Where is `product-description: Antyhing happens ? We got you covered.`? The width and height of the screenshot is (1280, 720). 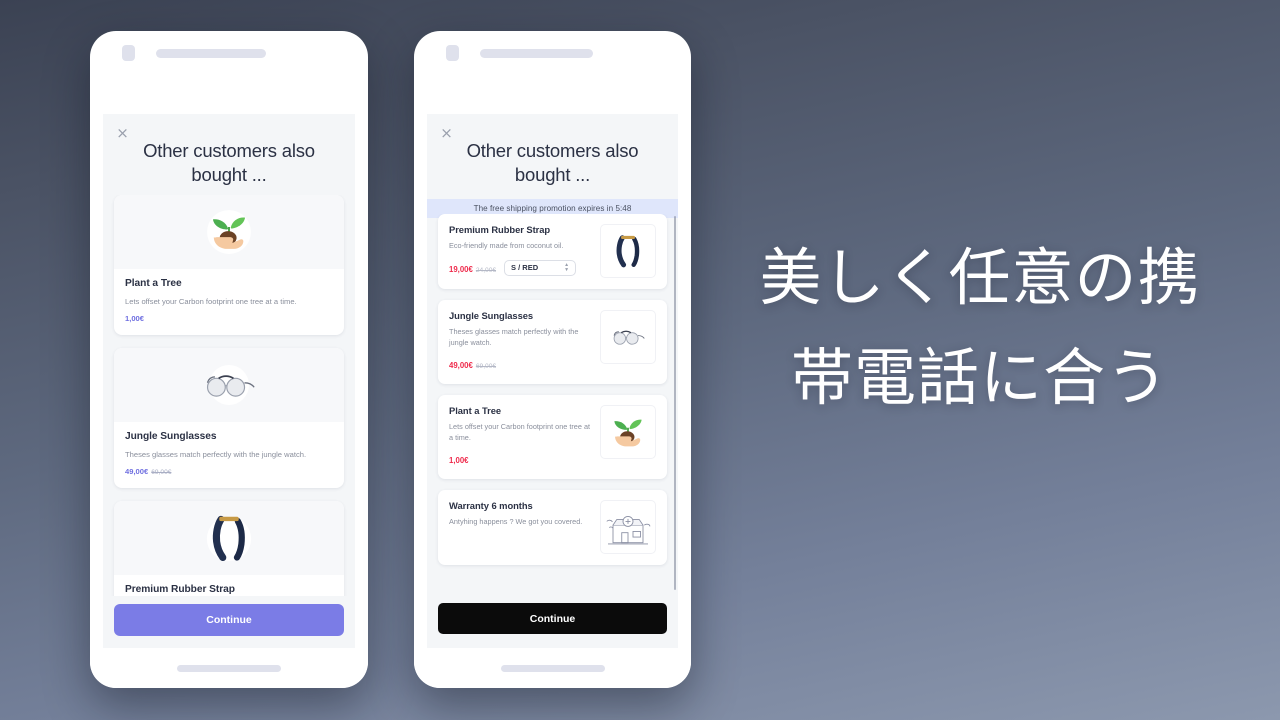 product-description: Antyhing happens ? We got you covered. is located at coordinates (516, 521).